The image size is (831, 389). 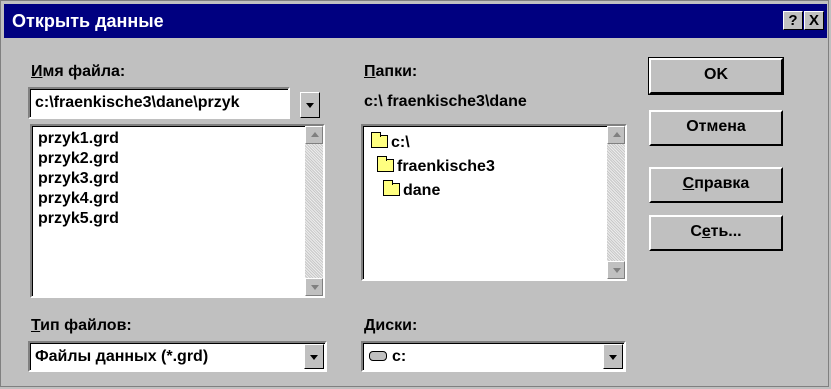 I want to click on folders-label: Папки:, so click(x=391, y=71).